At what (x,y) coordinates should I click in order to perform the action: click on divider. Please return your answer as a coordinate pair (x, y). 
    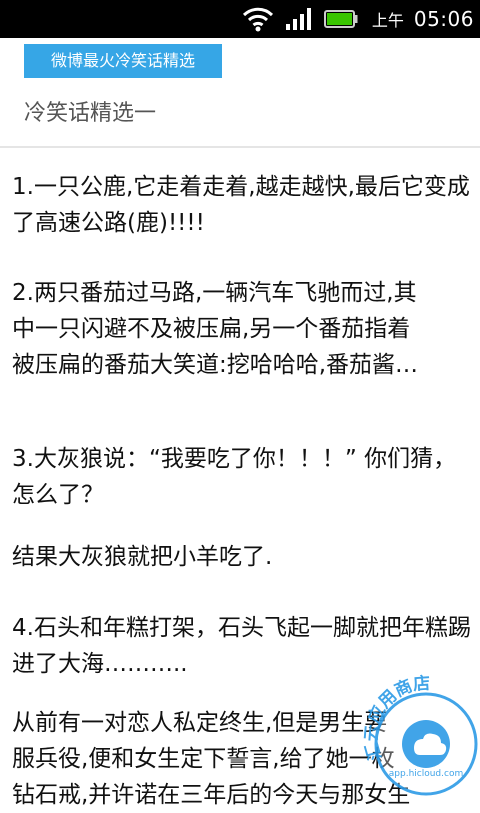
    Looking at the image, I should click on (240, 147).